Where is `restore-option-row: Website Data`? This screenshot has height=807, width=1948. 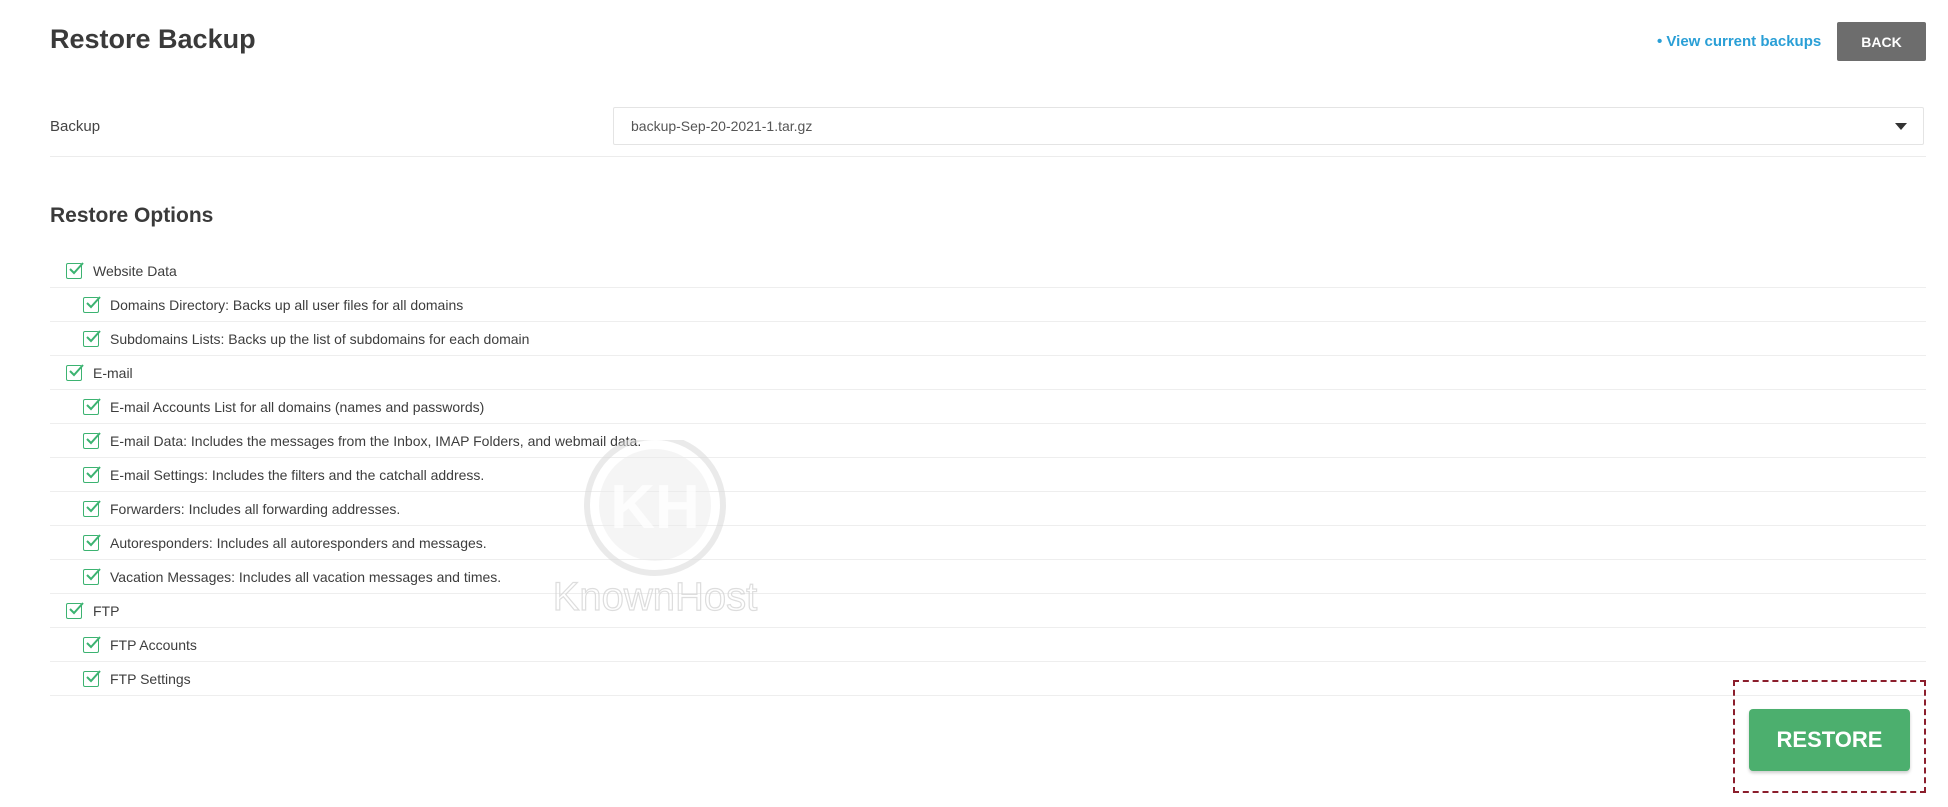 restore-option-row: Website Data is located at coordinates (988, 271).